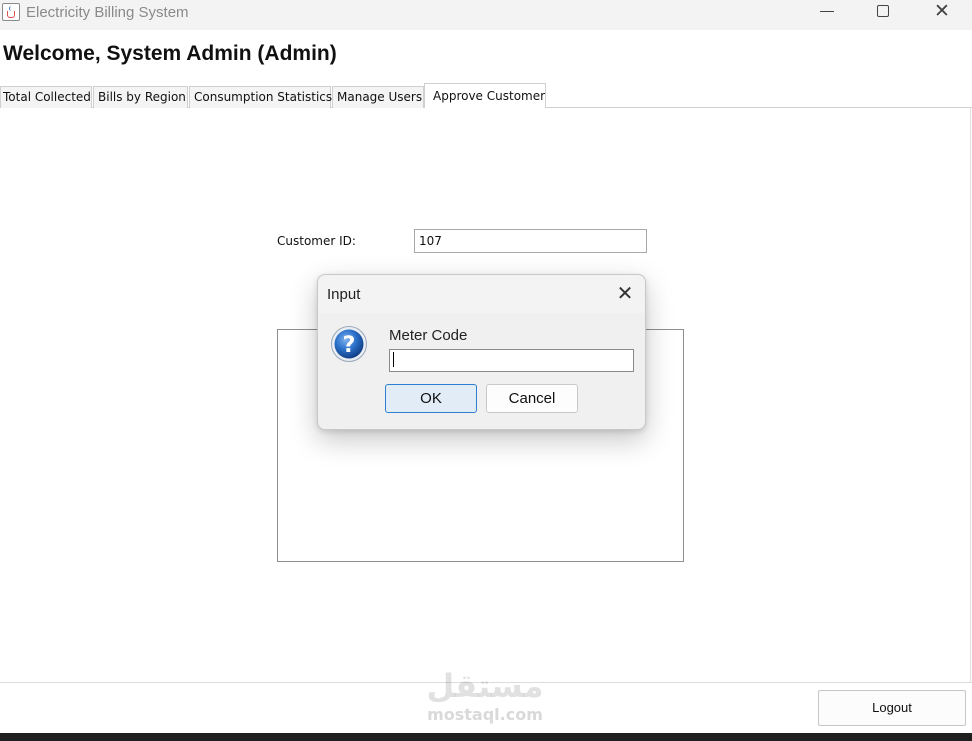 The height and width of the screenshot is (741, 972). What do you see at coordinates (170, 53) in the screenshot?
I see `welcome-heading: Welcome, System Admin (Admin)` at bounding box center [170, 53].